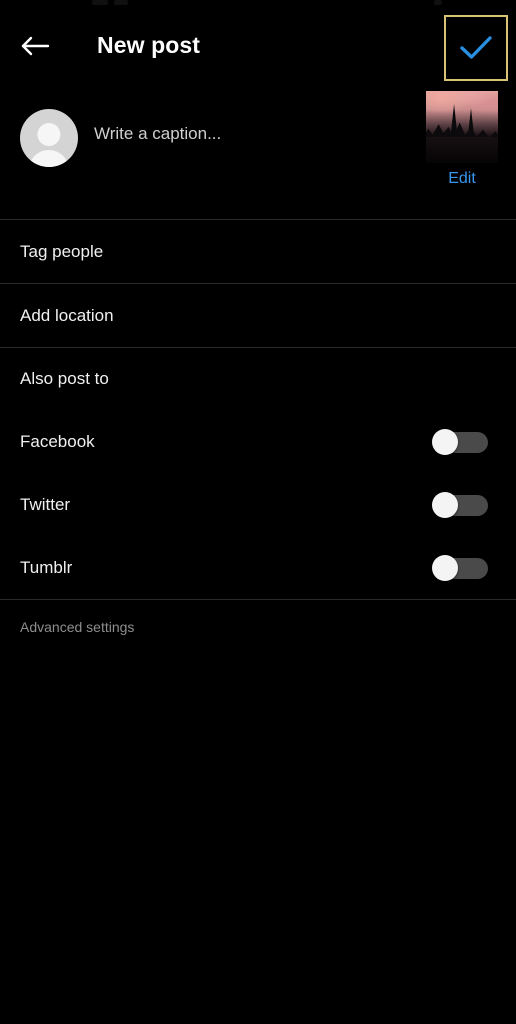 This screenshot has height=1024, width=516. I want to click on default-avatar-icon, so click(49, 138).